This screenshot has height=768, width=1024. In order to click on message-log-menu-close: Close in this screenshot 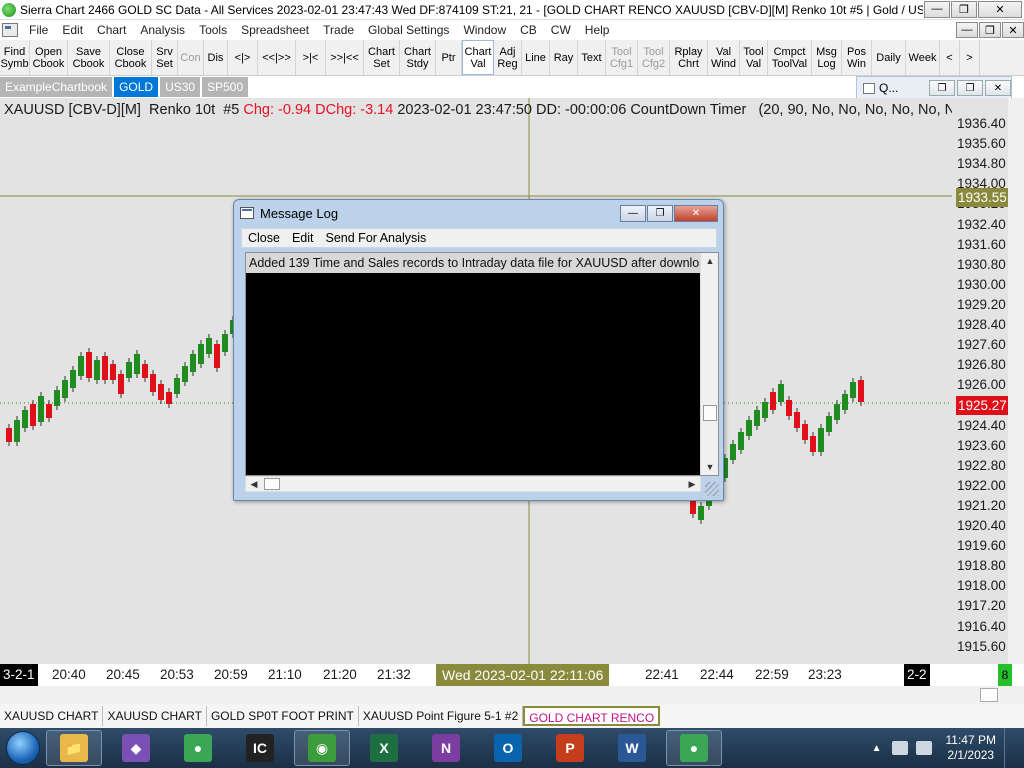, I will do `click(264, 238)`.